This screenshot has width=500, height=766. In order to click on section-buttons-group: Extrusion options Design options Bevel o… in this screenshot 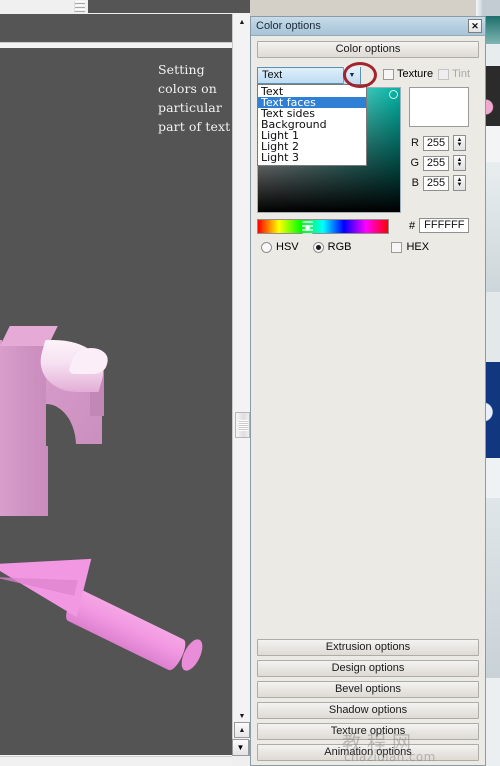, I will do `click(368, 698)`.